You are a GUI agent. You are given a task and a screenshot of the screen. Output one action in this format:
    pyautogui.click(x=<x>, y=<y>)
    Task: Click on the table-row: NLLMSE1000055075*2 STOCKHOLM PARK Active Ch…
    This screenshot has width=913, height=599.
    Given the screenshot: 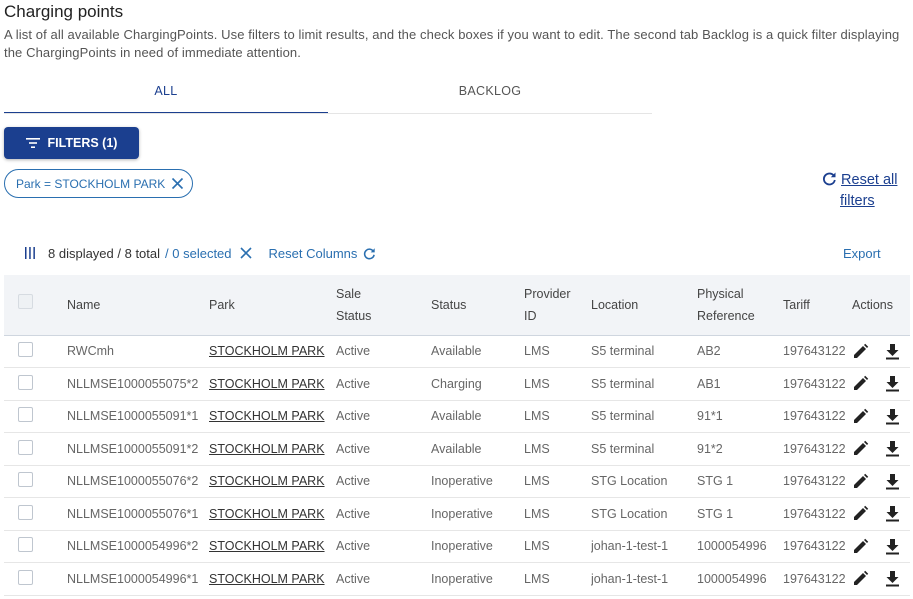 What is the action you would take?
    pyautogui.click(x=457, y=384)
    